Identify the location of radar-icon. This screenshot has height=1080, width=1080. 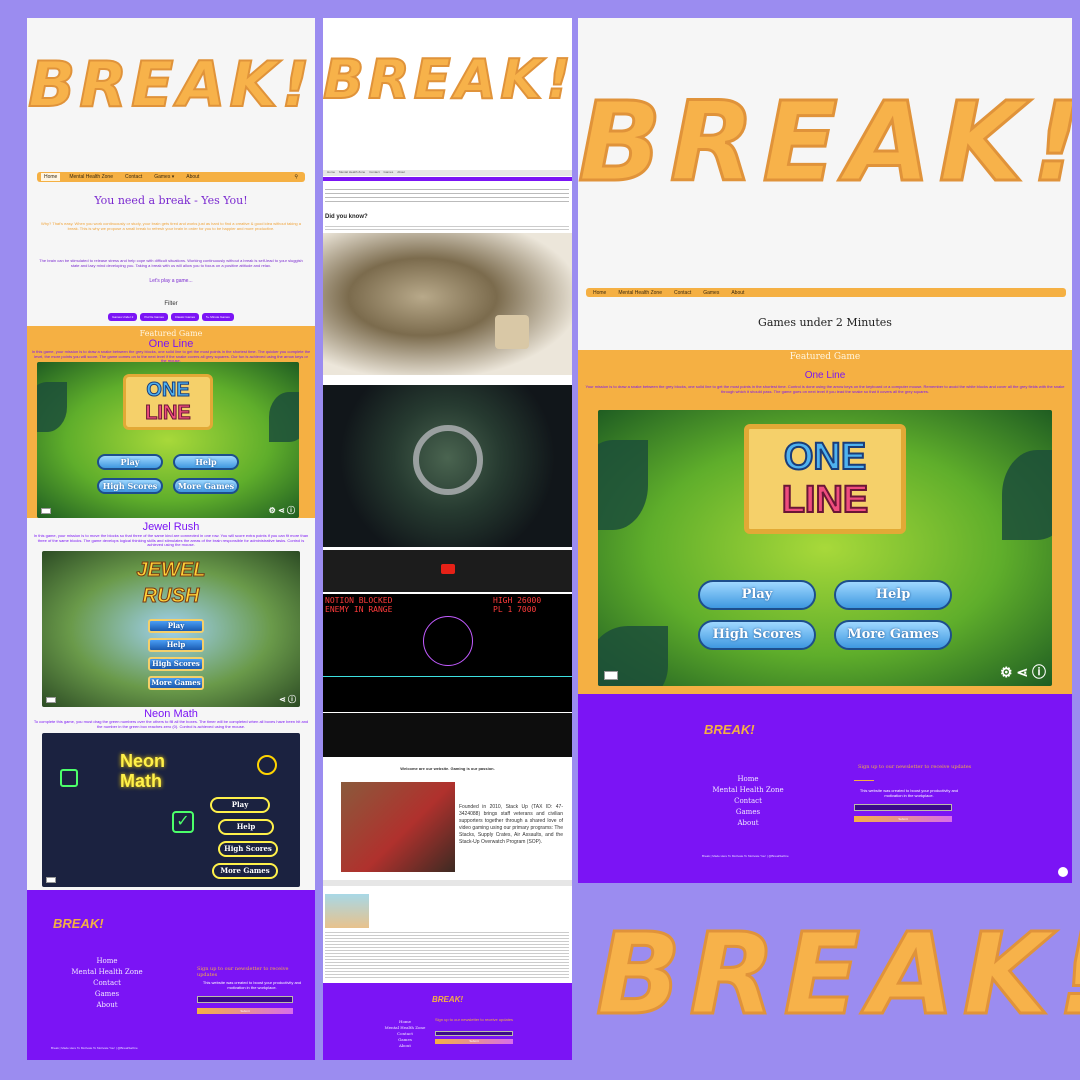
(448, 641).